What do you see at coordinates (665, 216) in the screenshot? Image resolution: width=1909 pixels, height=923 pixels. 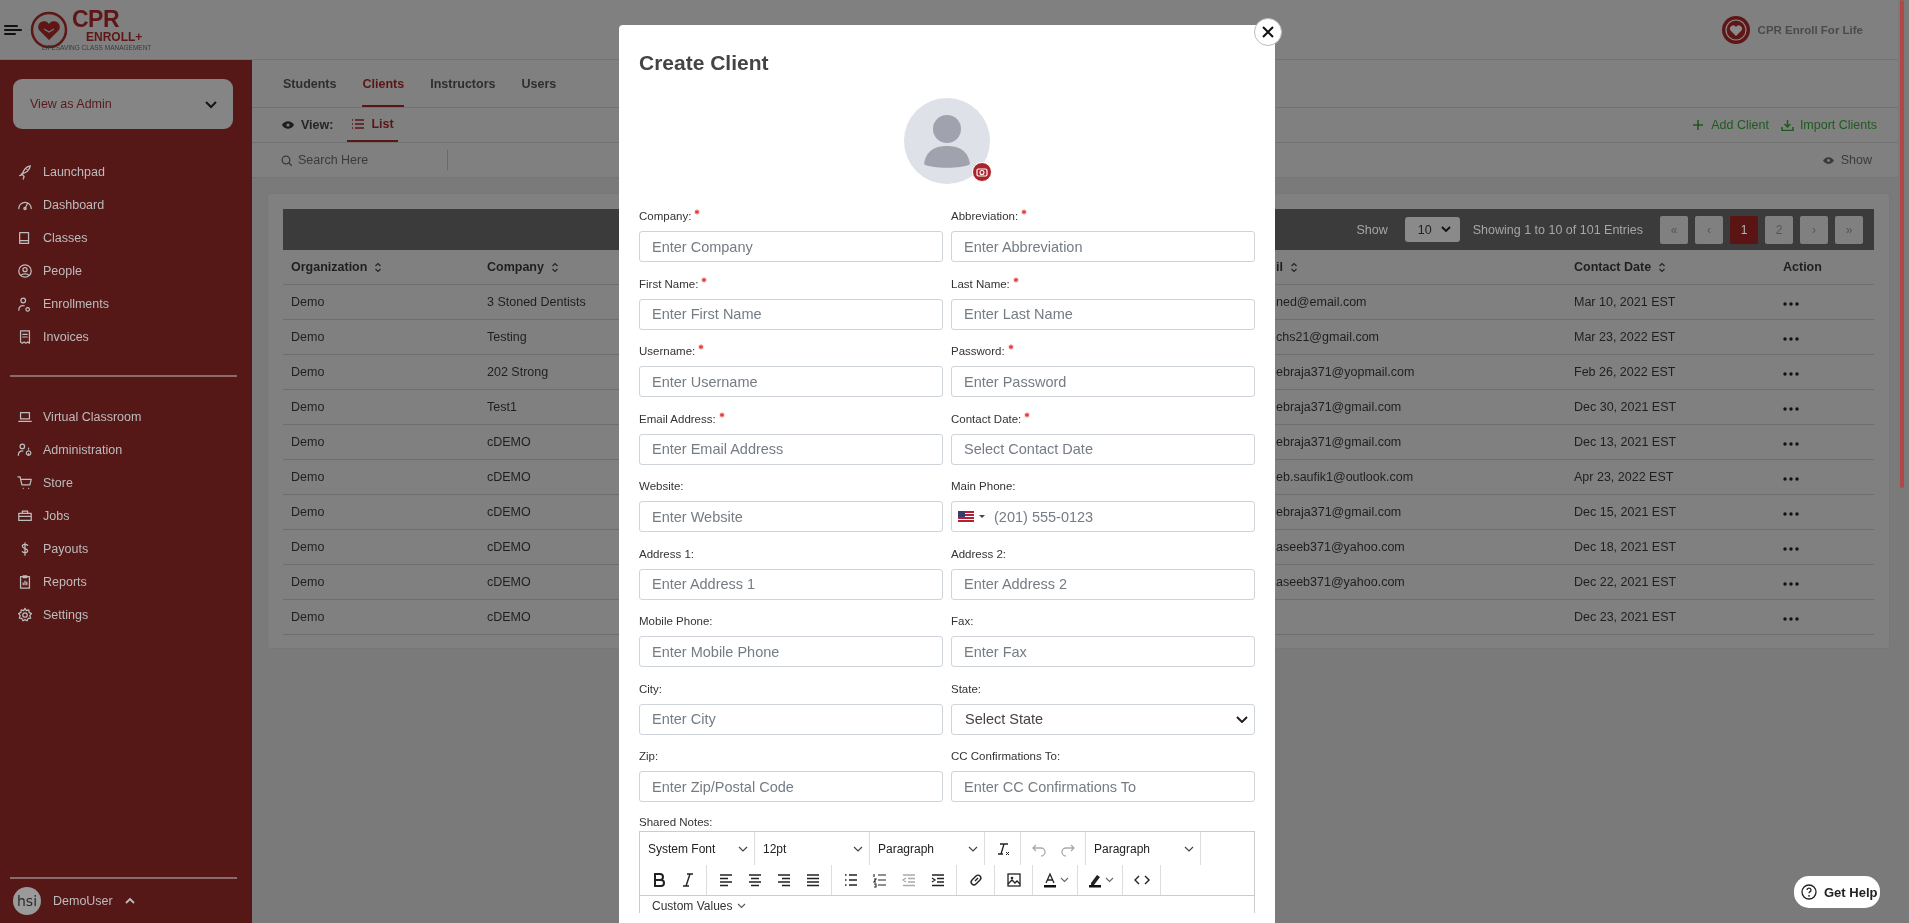 I see `field-label: Company:` at bounding box center [665, 216].